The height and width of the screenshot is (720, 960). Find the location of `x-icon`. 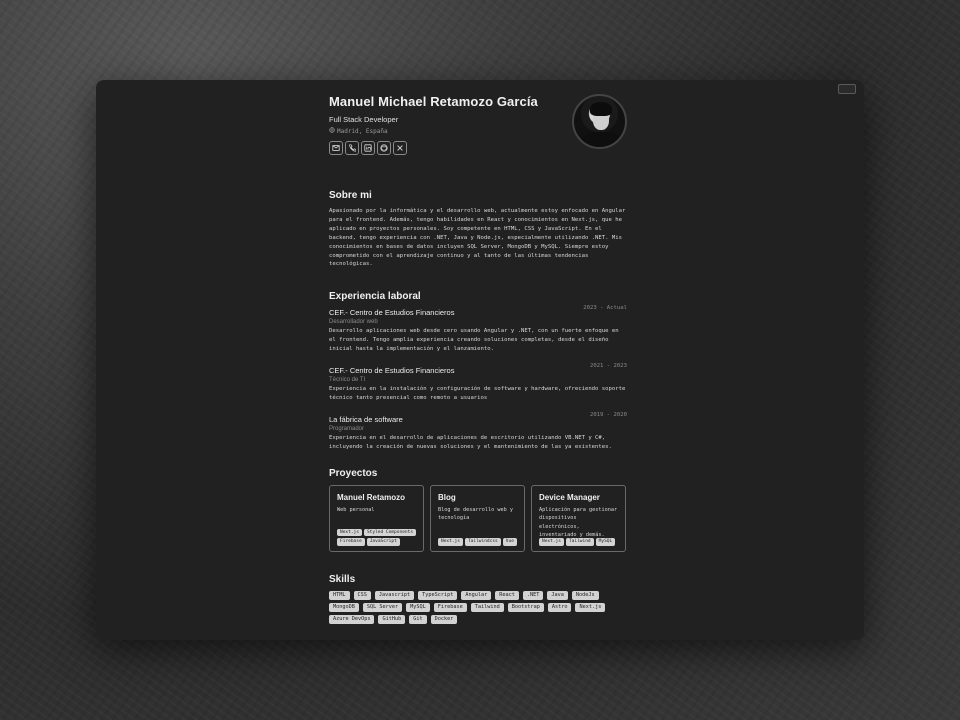

x-icon is located at coordinates (400, 148).